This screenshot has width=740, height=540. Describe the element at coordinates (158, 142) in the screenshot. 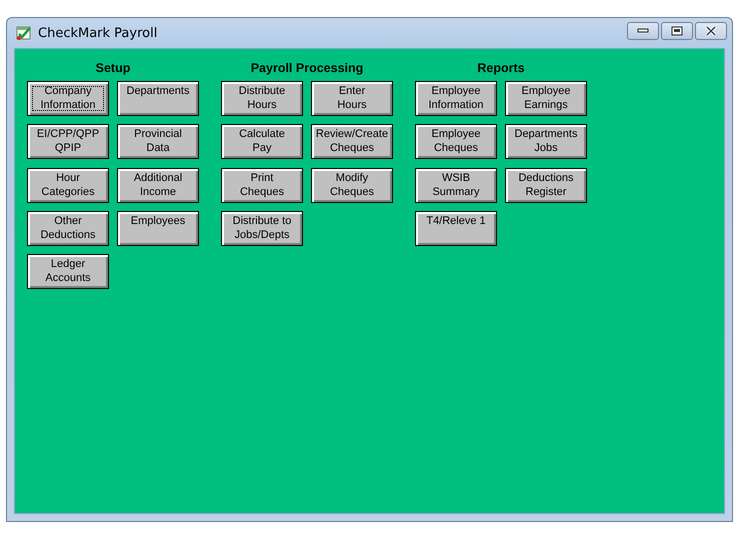

I see `menu-button: Provincial Data` at that location.